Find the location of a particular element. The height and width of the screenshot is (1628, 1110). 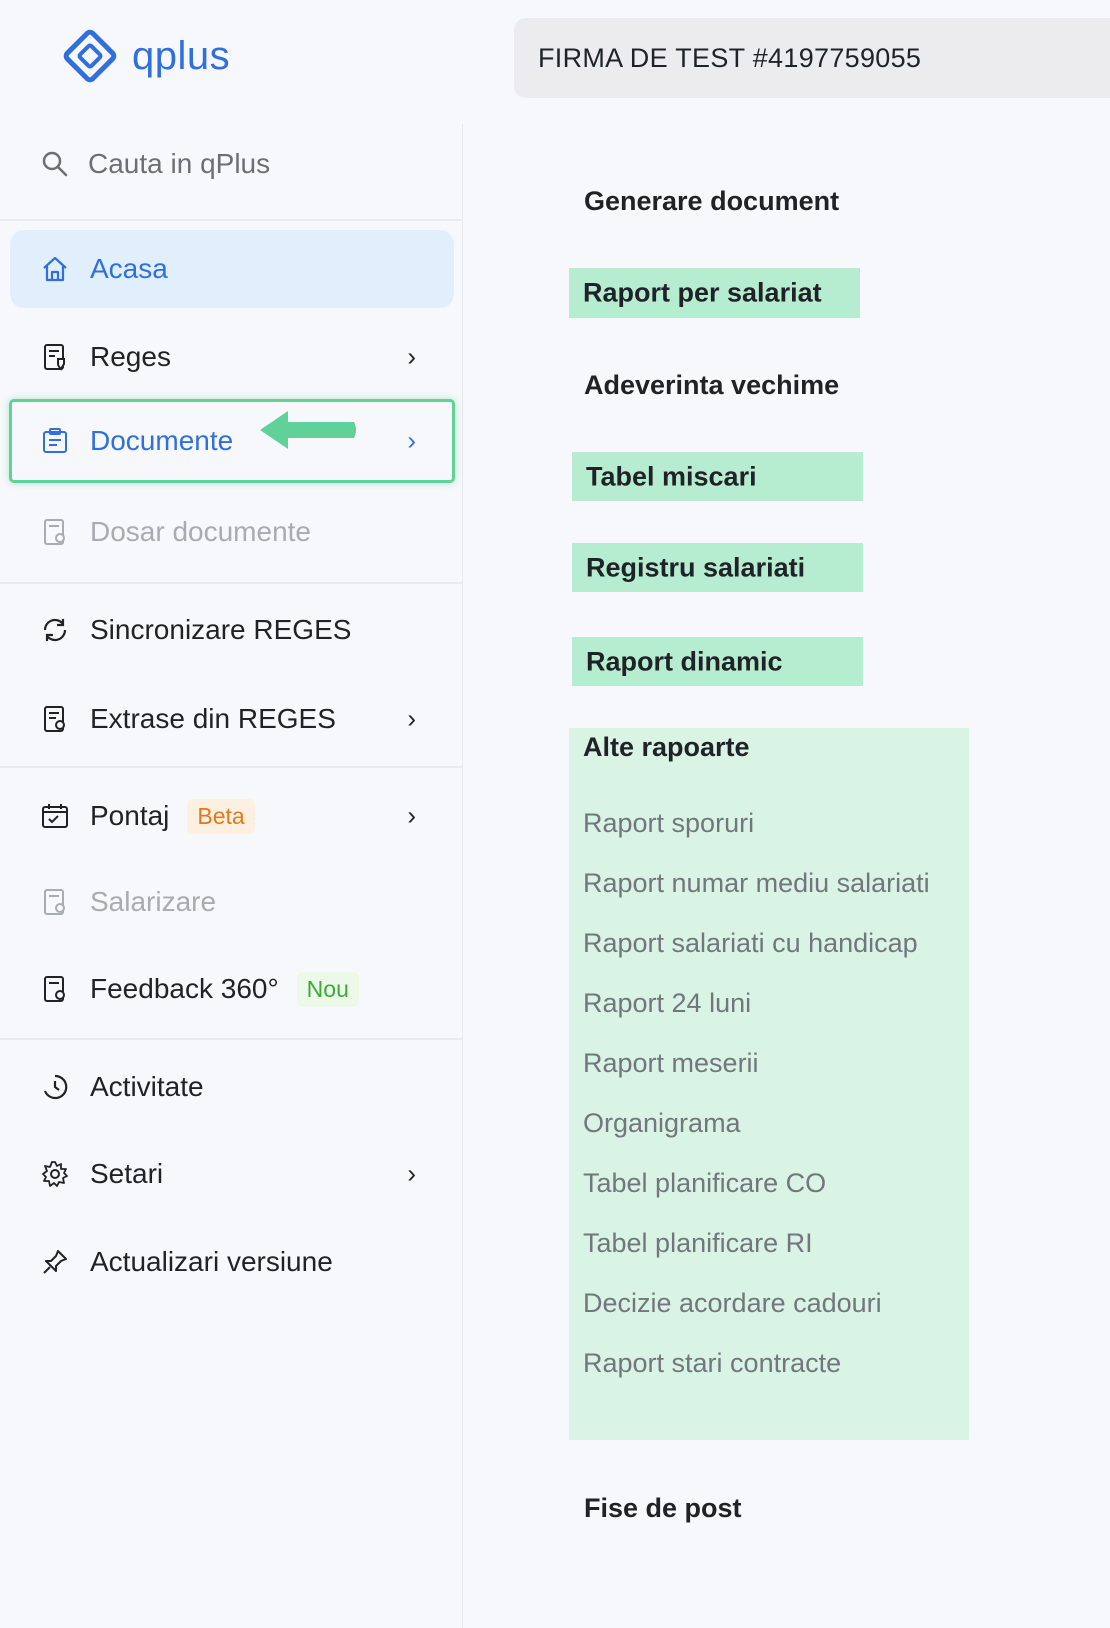

qplus-diamond-icon is located at coordinates (90, 56).